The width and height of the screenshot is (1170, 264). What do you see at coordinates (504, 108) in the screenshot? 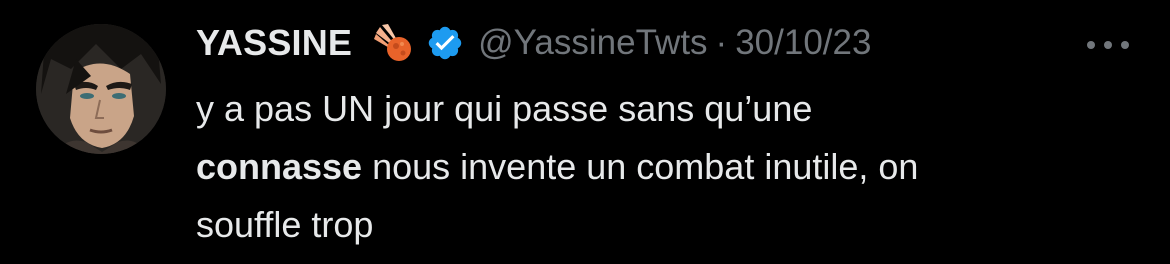
I see `tweet-text-line-1: y a pas UN jour qui passe sans qu’une` at bounding box center [504, 108].